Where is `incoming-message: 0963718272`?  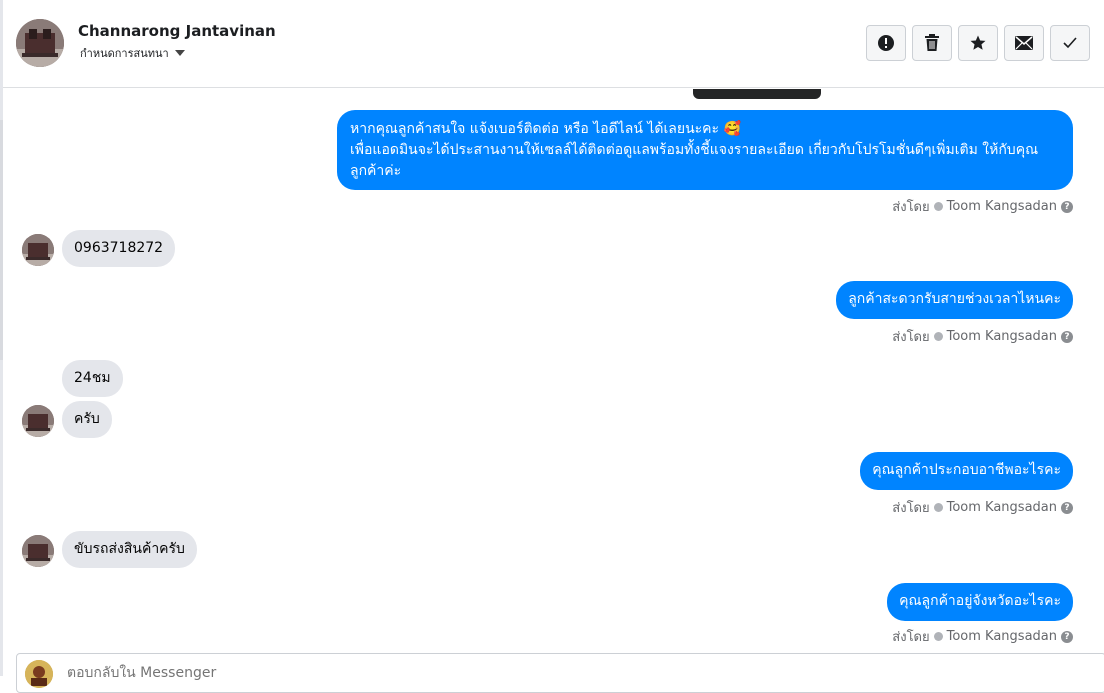 incoming-message: 0963718272 is located at coordinates (119, 248).